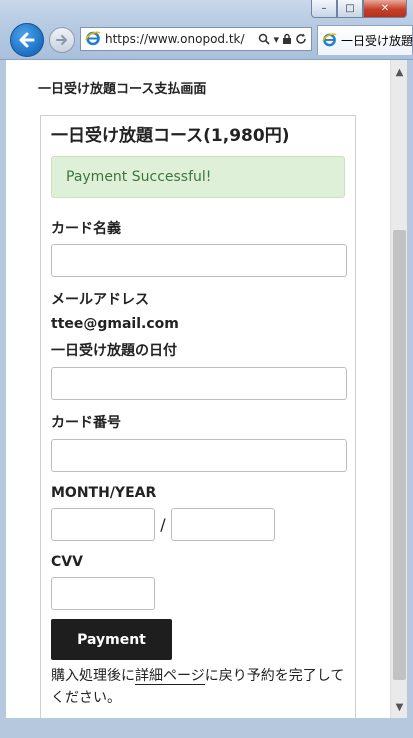  What do you see at coordinates (199, 383) in the screenshot?
I see `date-input` at bounding box center [199, 383].